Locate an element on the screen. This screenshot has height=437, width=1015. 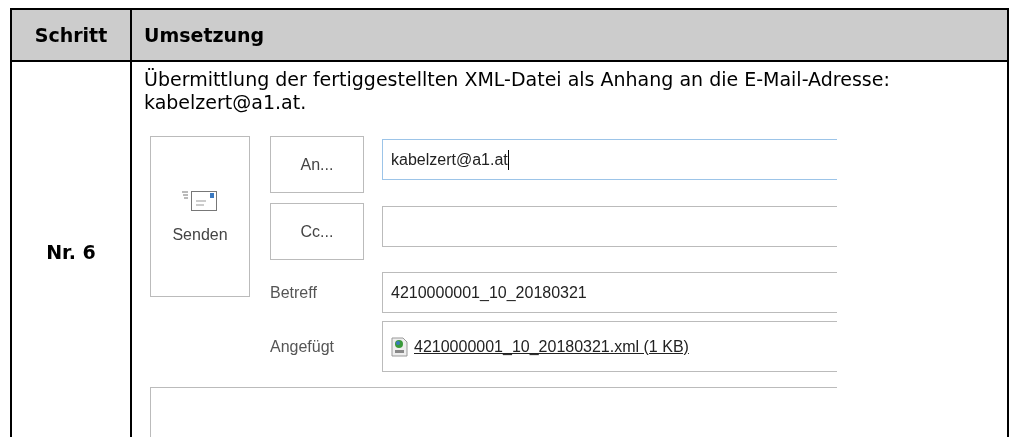
instruction-text: Übermittlung der fertiggestellten XML-Datei als Anhang an die E-Mail-Adresse: kabelzert@a1.at. is located at coordinates (517, 91).